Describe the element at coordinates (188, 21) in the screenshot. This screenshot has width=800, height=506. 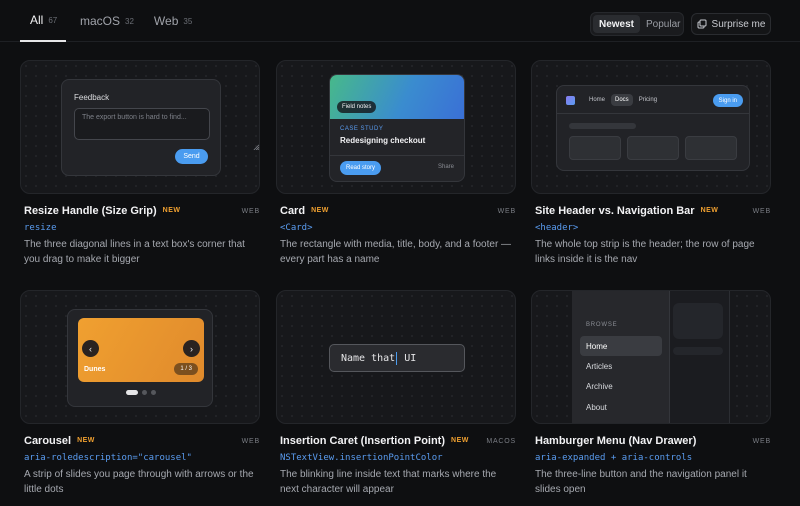
I see `tab-count: 35` at that location.